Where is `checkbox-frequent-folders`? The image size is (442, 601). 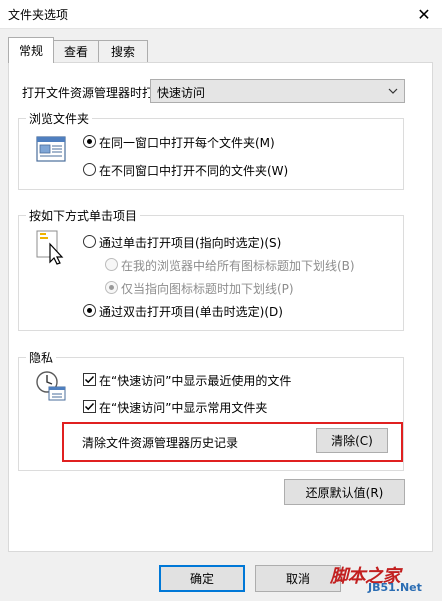 checkbox-frequent-folders is located at coordinates (89, 406).